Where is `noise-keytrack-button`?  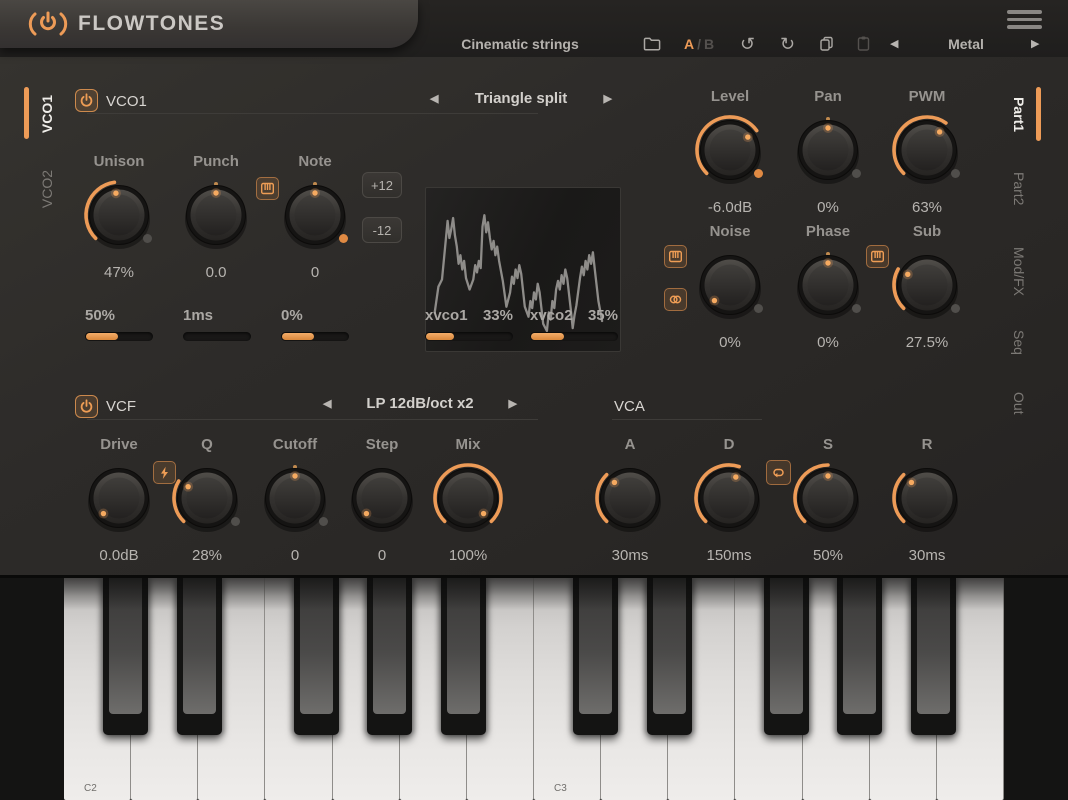 noise-keytrack-button is located at coordinates (675, 256).